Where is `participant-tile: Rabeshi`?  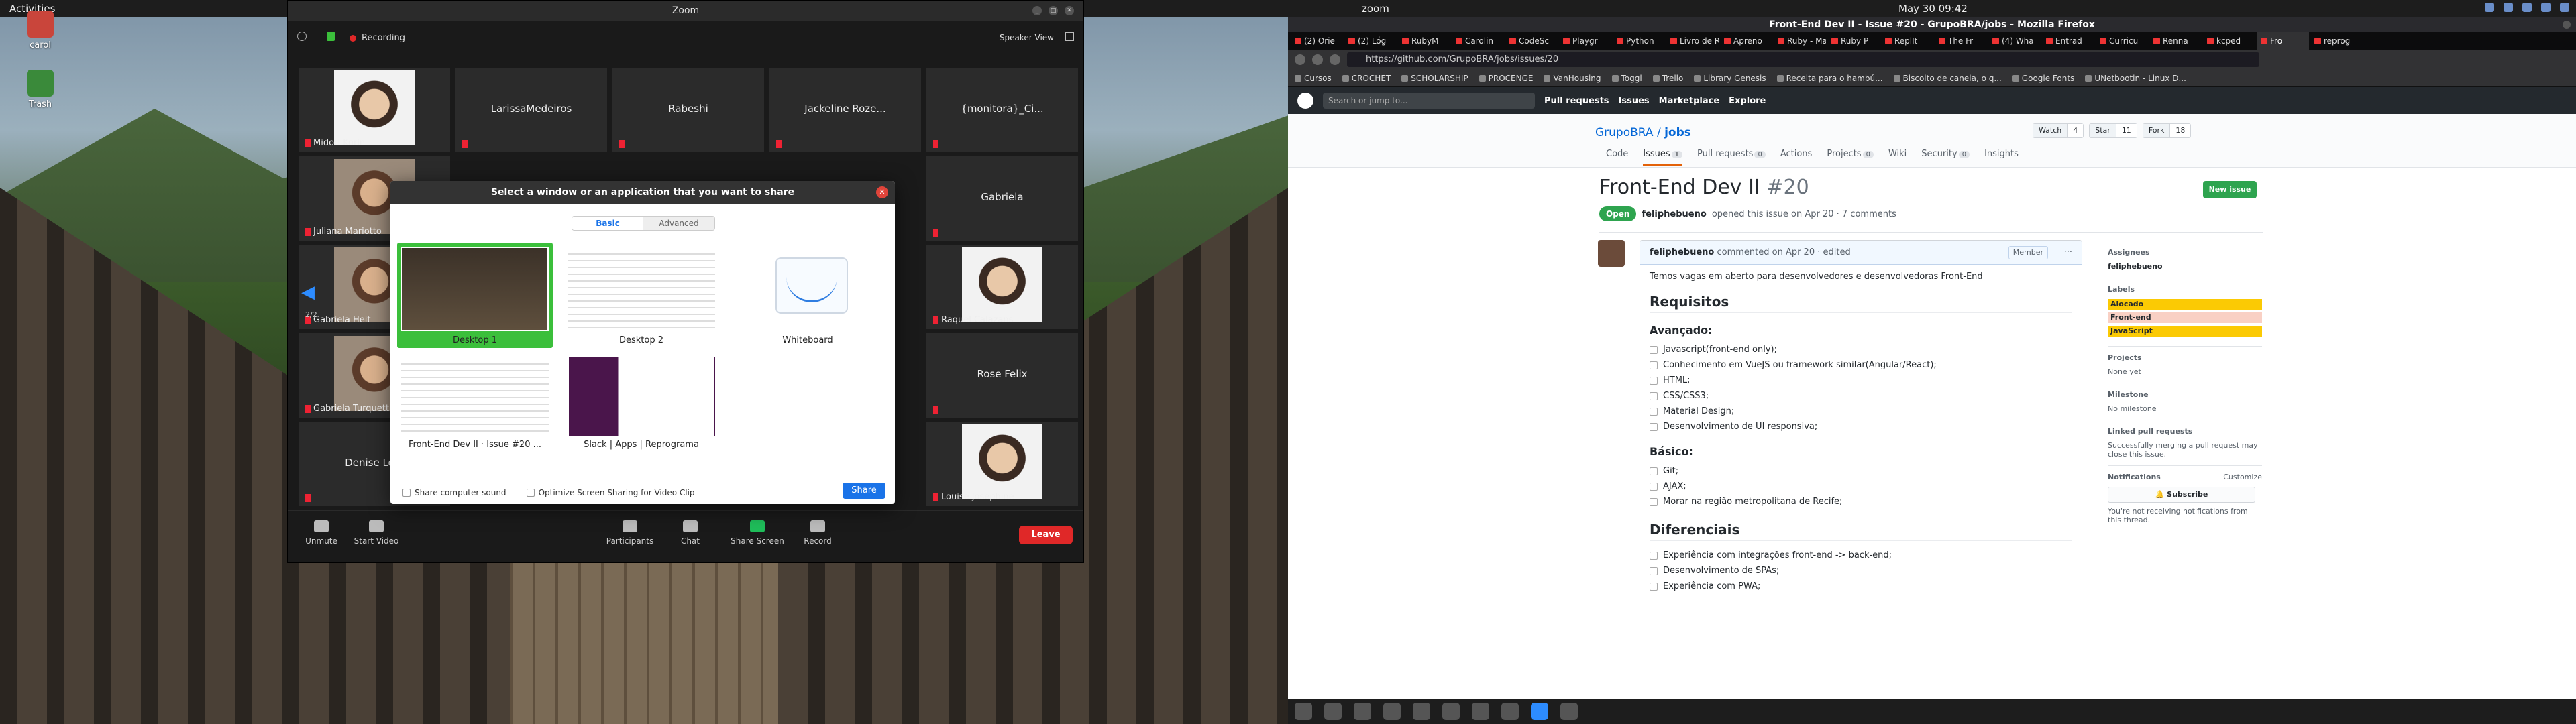
participant-tile: Rabeshi is located at coordinates (688, 110).